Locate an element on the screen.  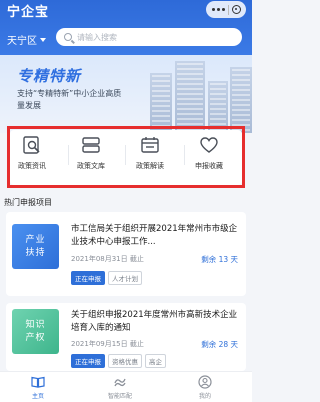
mini-program-capsule is located at coordinates (226, 9).